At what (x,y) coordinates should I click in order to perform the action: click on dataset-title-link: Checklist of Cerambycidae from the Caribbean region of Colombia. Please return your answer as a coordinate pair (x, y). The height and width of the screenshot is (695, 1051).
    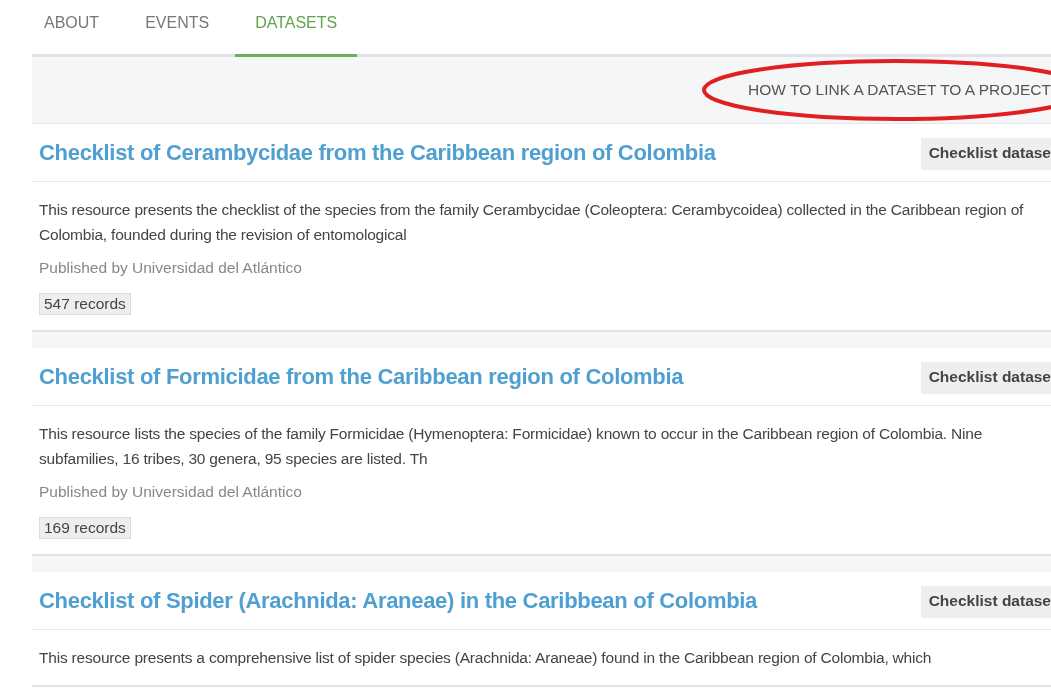
    Looking at the image, I should click on (377, 152).